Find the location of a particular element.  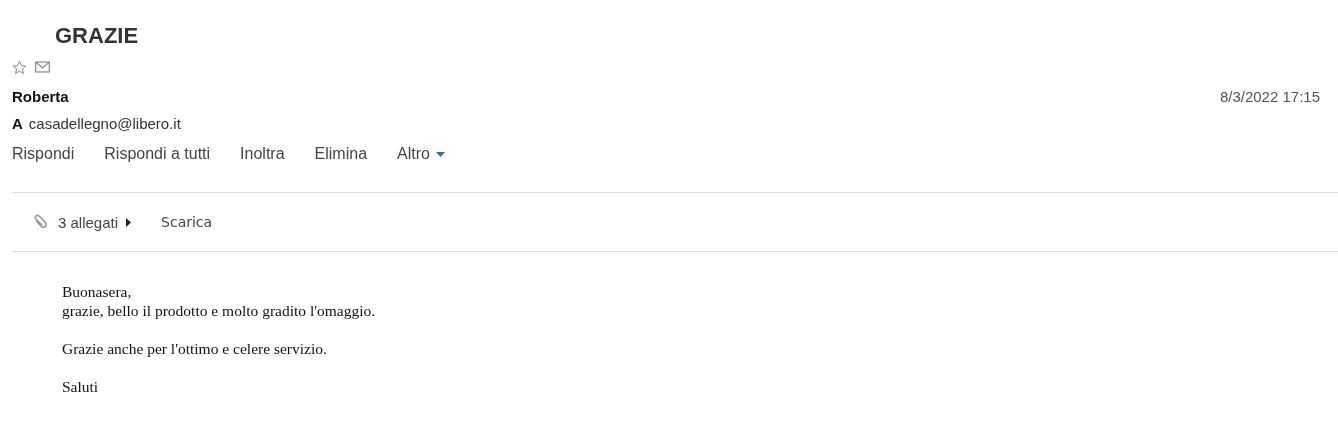

body-paragraph: Grazie anche per l'ottimo e celere servizio. is located at coordinates (195, 348).